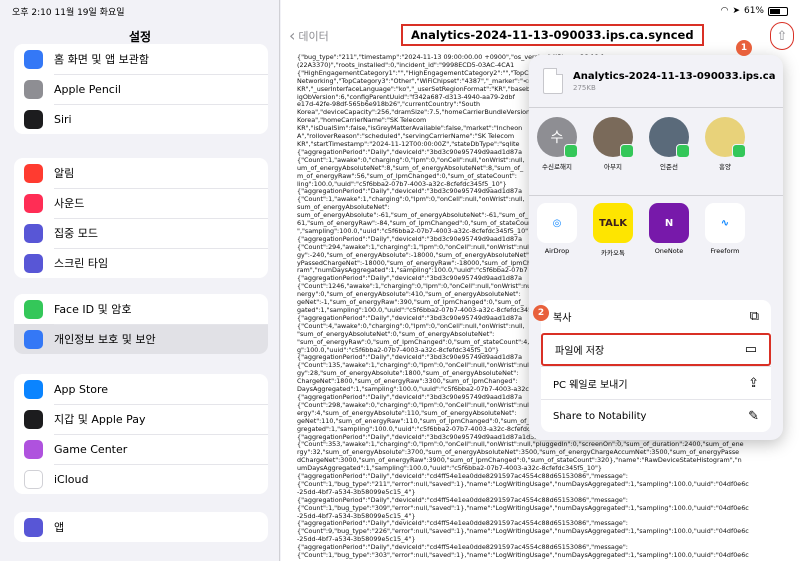 The image size is (800, 561). What do you see at coordinates (744, 48) in the screenshot?
I see `step-badge-1: 1` at bounding box center [744, 48].